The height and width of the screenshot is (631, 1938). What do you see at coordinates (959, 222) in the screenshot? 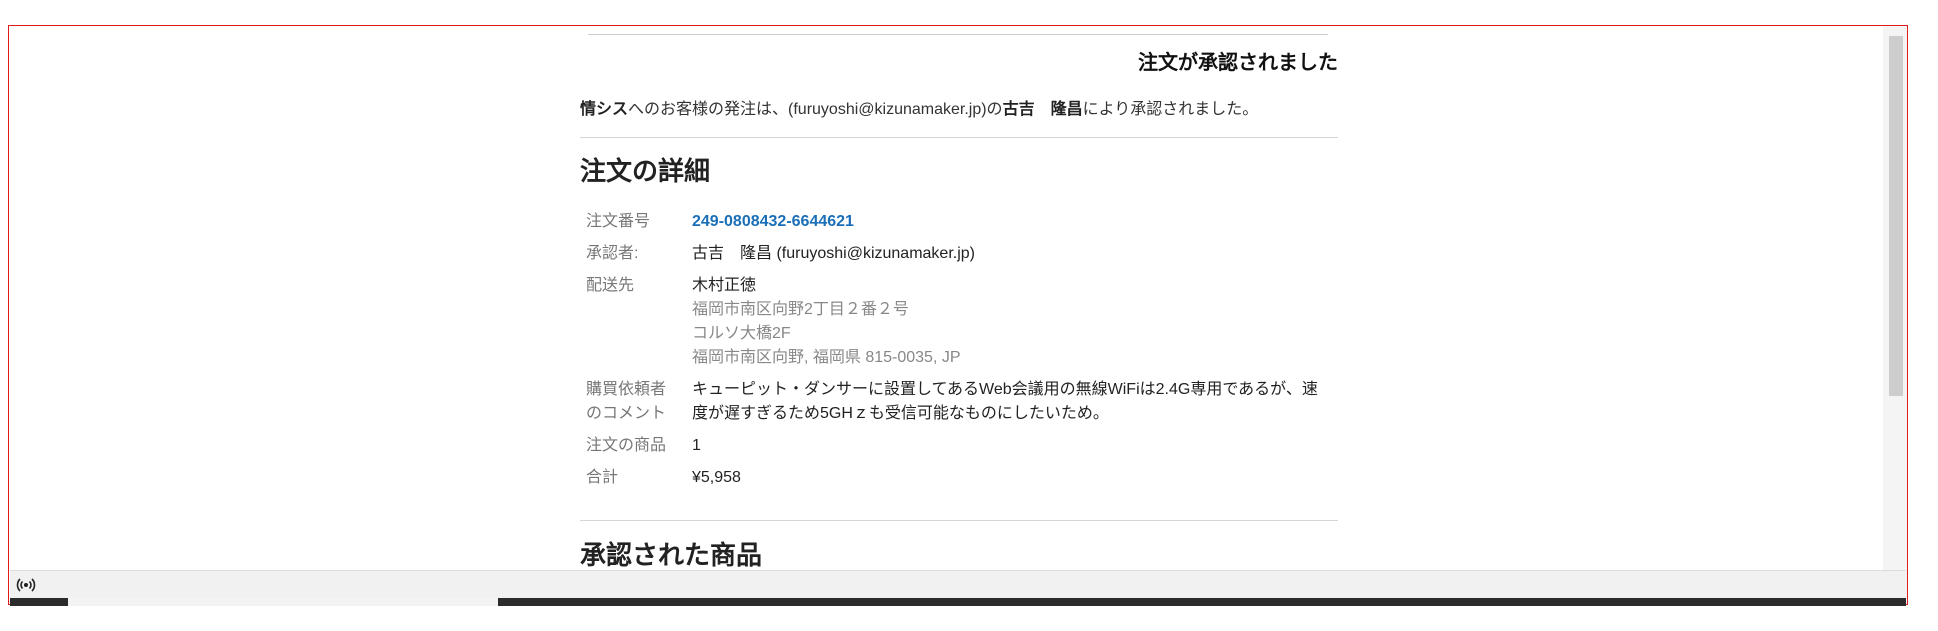
I see `order-number-row: 注文番号 249-0808432-6644621` at bounding box center [959, 222].